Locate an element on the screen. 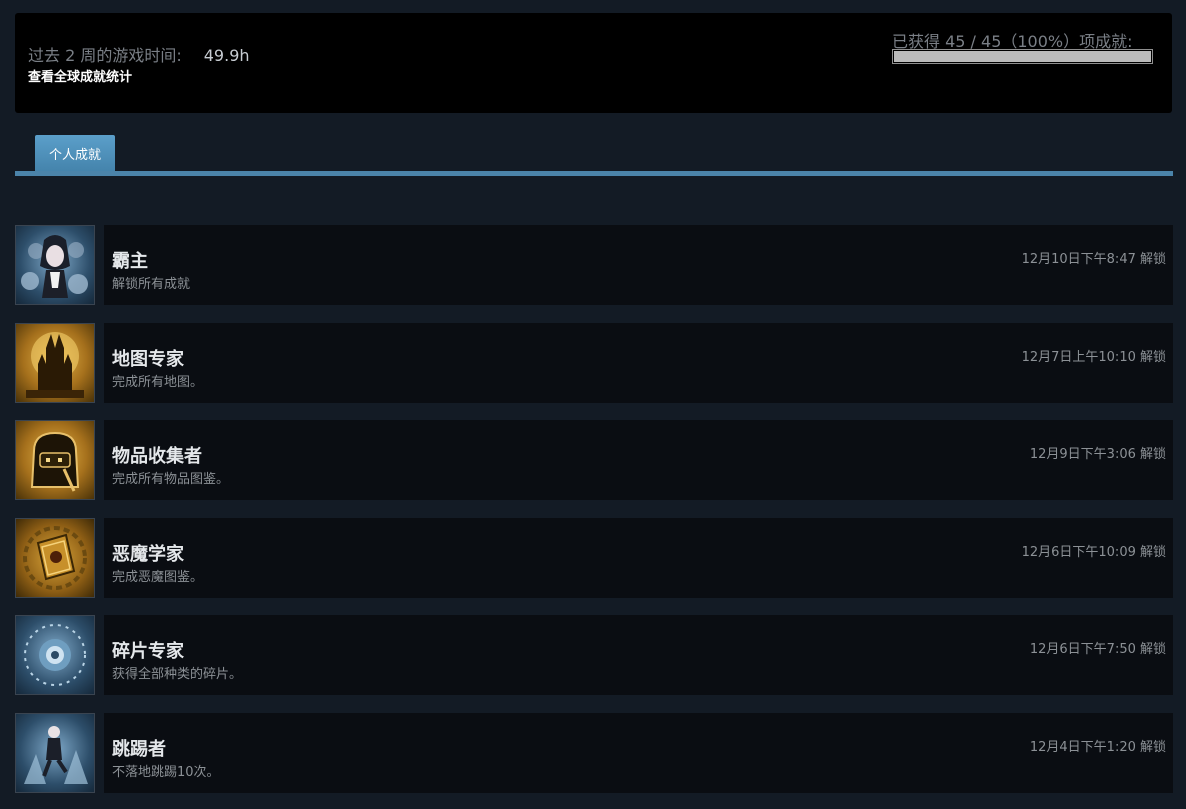 The width and height of the screenshot is (1186, 809). achievement-row: 物品收集者 完成所有物品图鉴。 12月9日下午3:06 解锁 is located at coordinates (594, 460).